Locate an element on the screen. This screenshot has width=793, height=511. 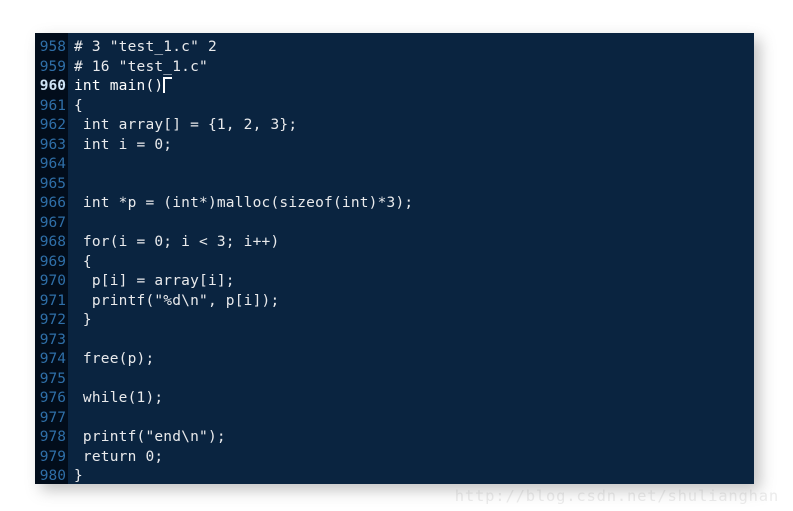
code-line-text: # 3 "test_1.c" 2 is located at coordinates (145, 47).